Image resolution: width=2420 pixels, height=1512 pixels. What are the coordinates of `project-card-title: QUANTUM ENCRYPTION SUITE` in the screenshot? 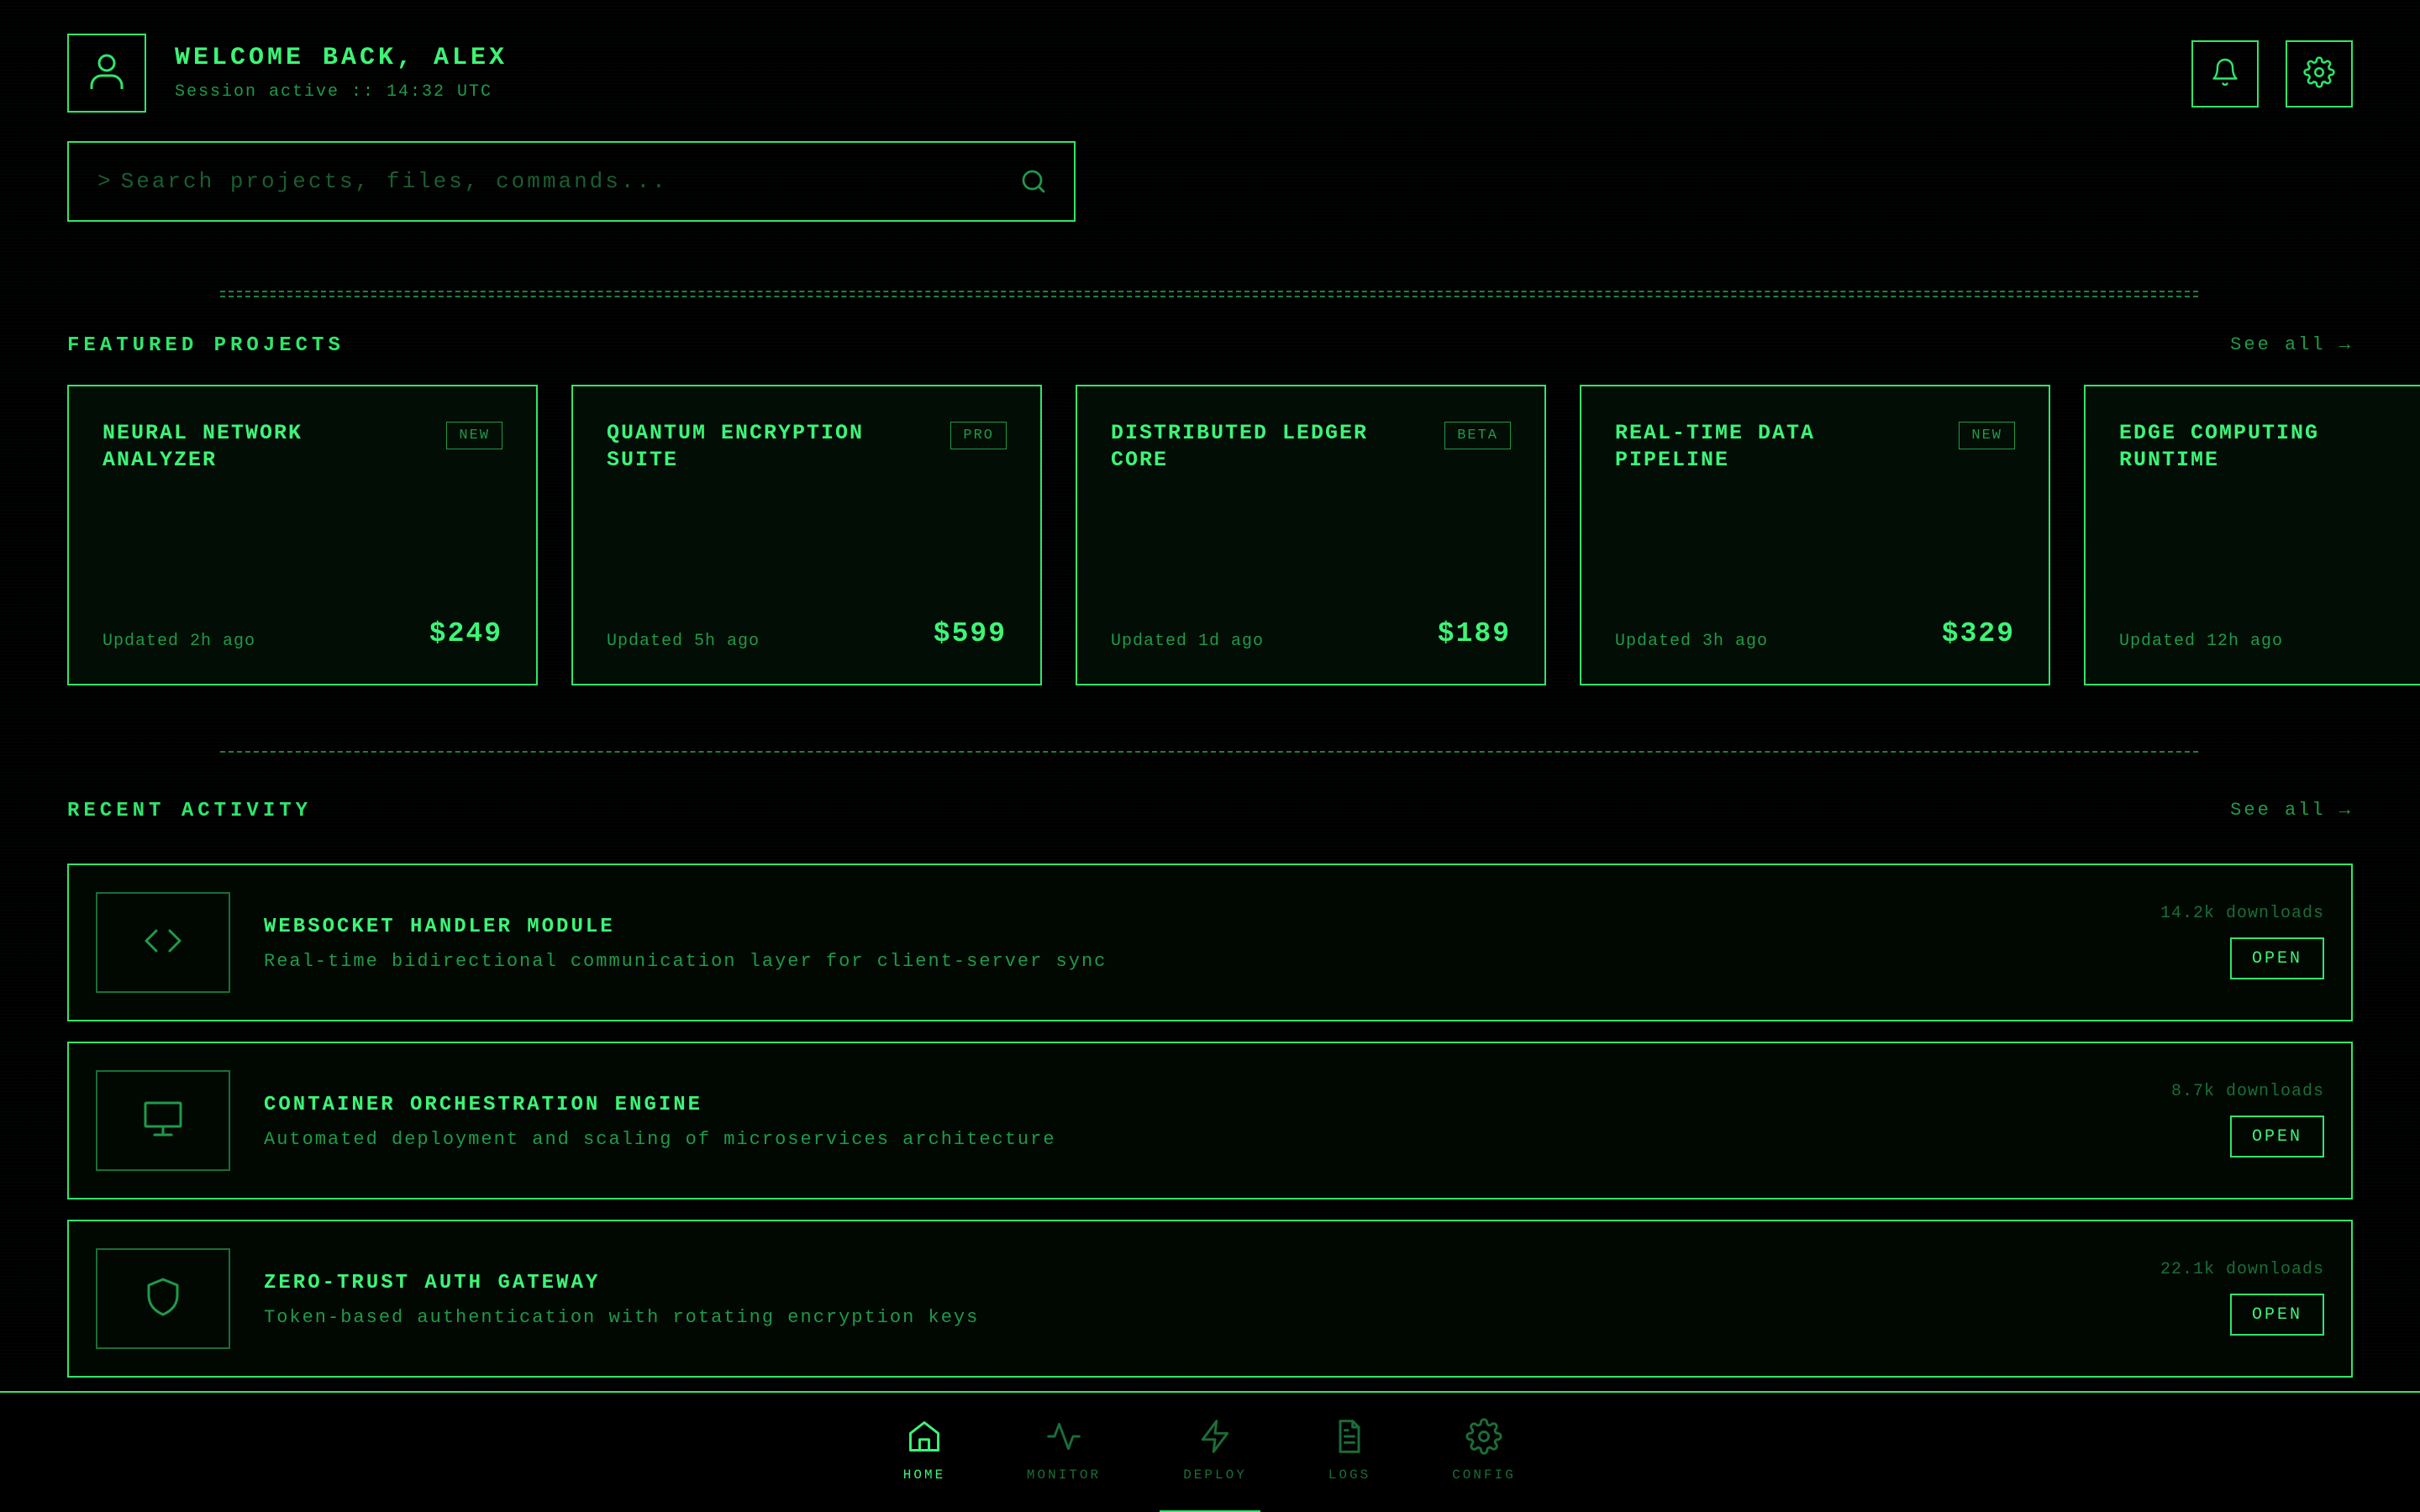 It's located at (736, 446).